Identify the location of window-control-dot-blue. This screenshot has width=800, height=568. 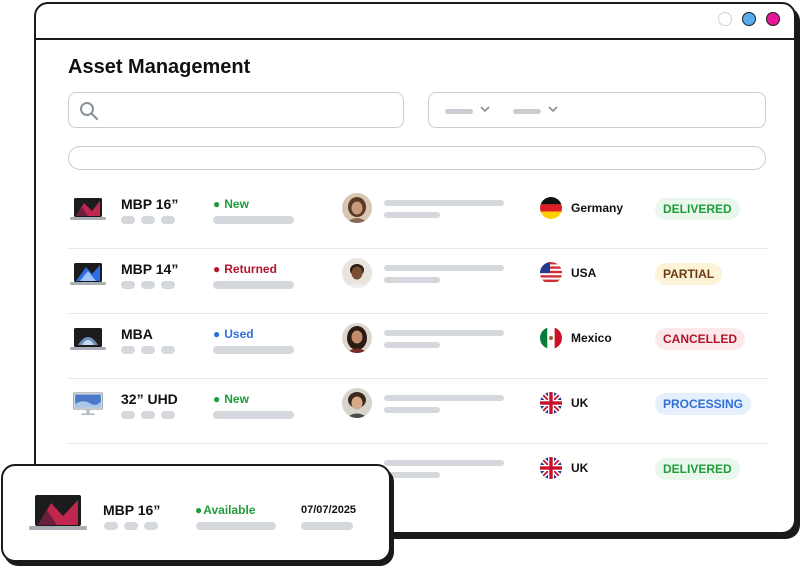
(749, 19).